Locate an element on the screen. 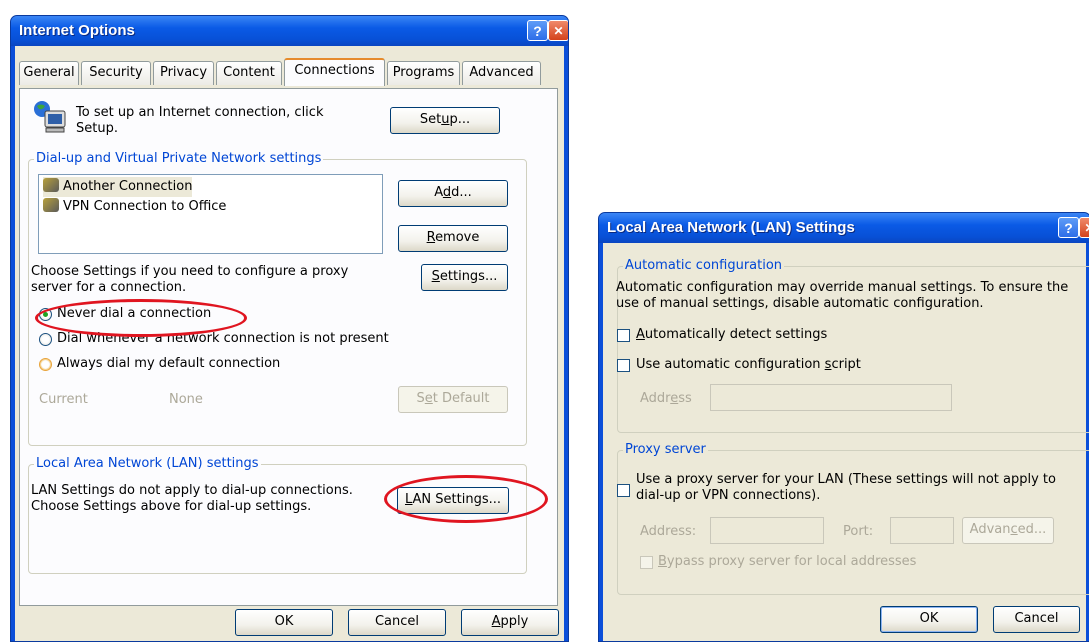 The image size is (1089, 642). window-title: Local Area Network (LAN) Settings is located at coordinates (731, 227).